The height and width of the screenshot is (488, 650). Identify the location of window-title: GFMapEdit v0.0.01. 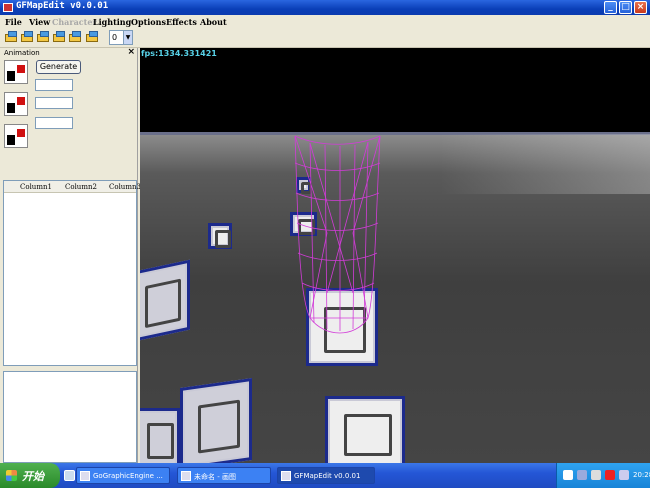
(62, 6).